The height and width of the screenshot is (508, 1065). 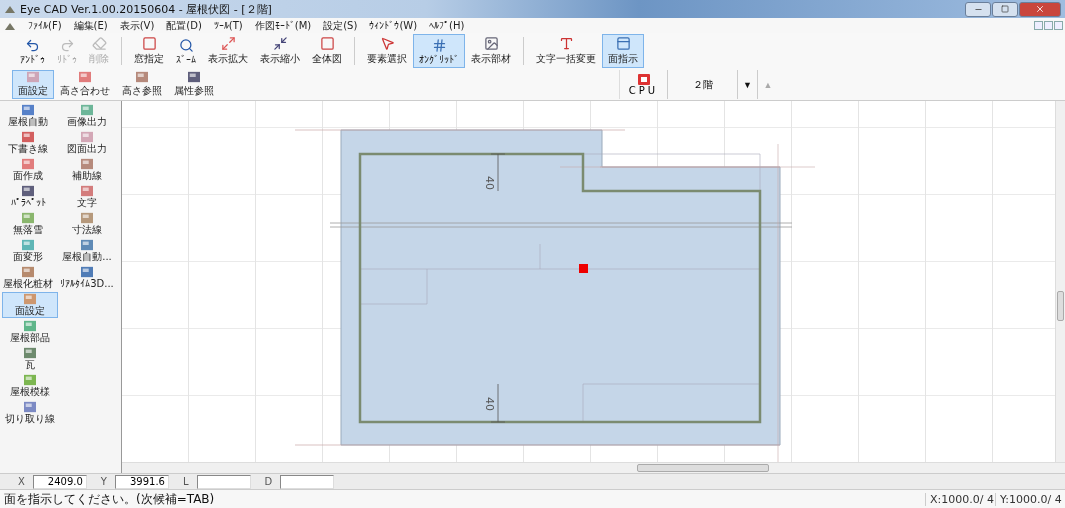 What do you see at coordinates (59, 481) in the screenshot?
I see `coordinate-field: 2409.0` at bounding box center [59, 481].